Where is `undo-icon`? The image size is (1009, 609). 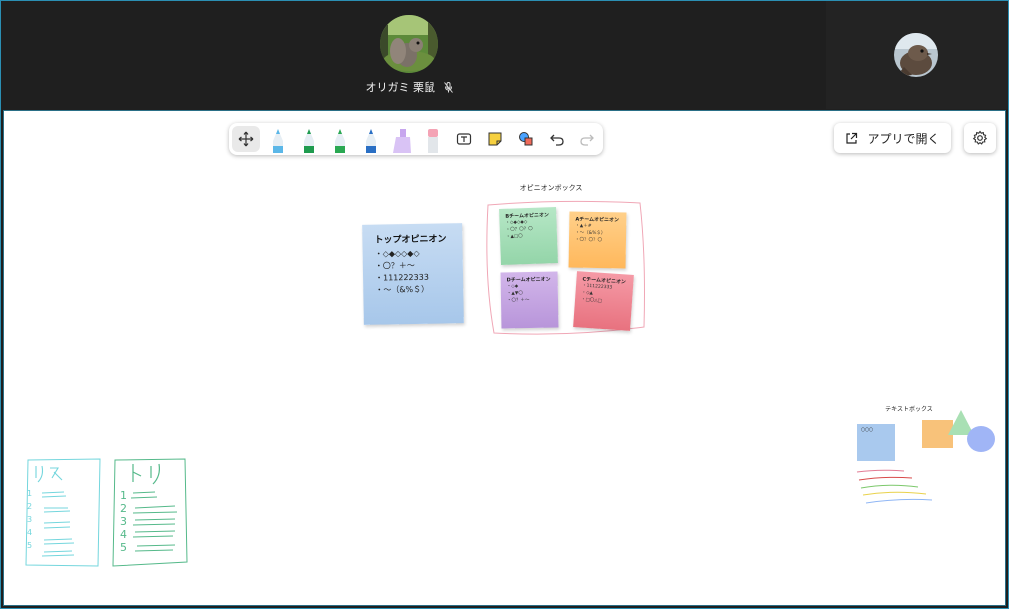
undo-icon is located at coordinates (557, 140).